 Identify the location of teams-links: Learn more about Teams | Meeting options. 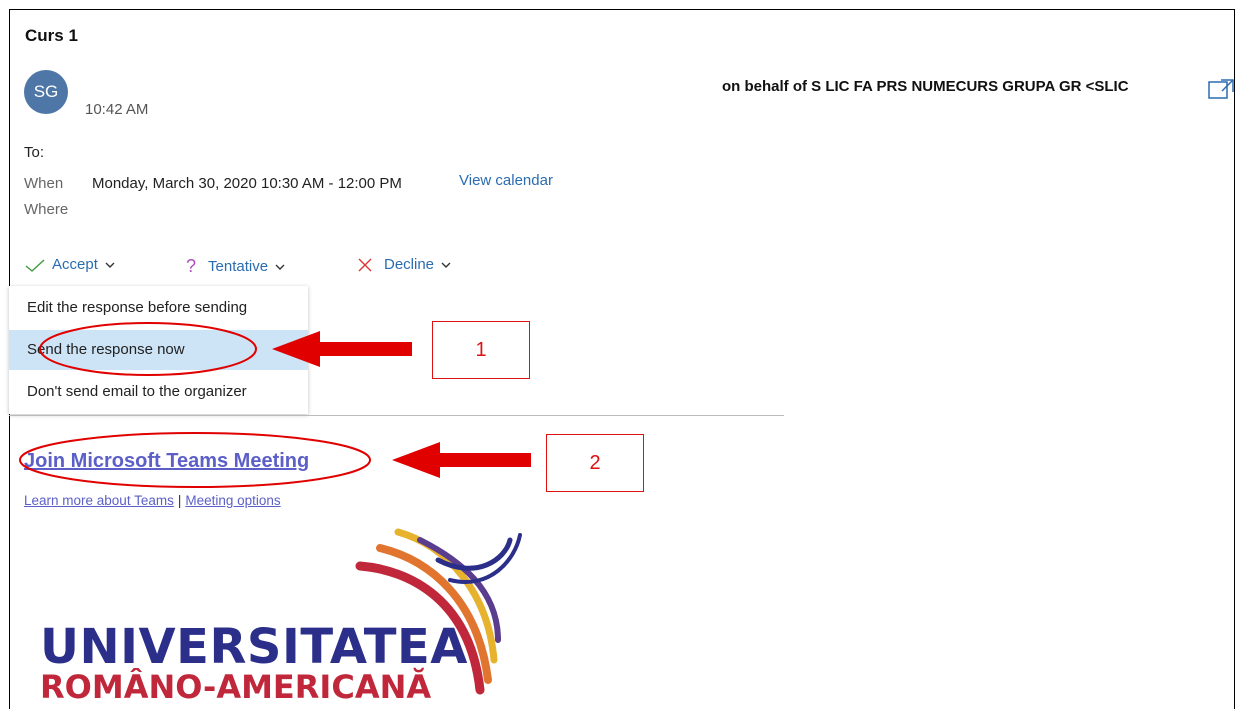
(152, 500).